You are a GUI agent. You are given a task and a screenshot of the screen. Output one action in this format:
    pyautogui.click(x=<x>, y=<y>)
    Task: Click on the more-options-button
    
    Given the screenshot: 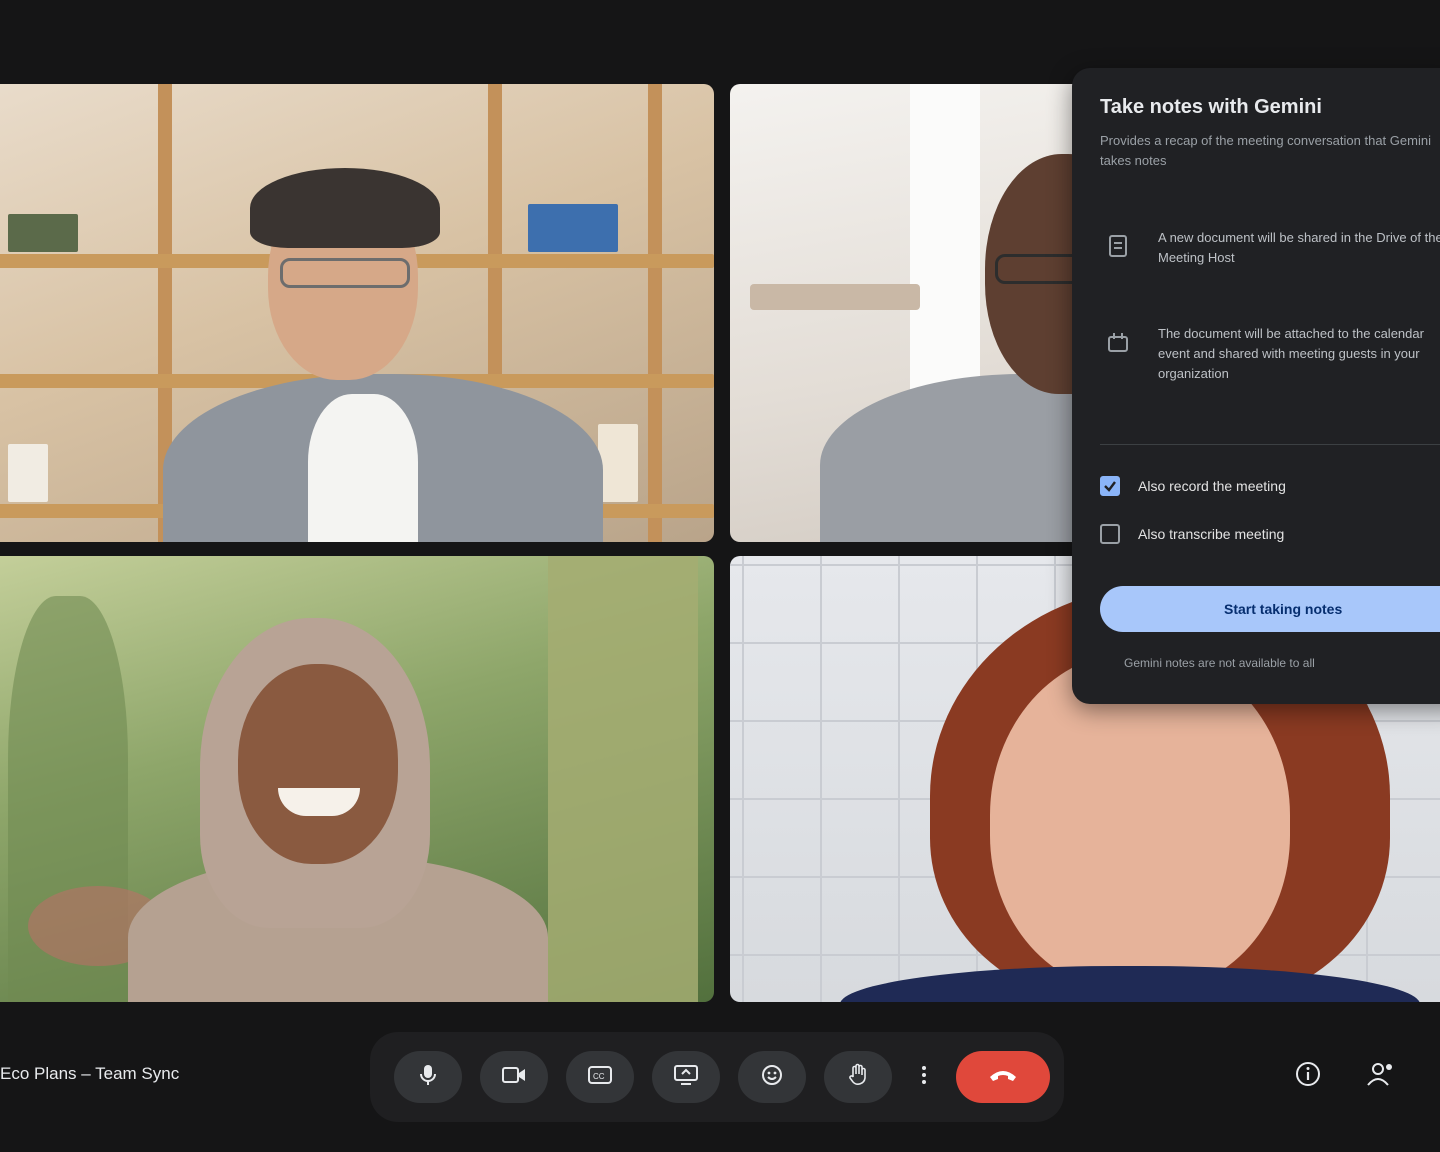 What is the action you would take?
    pyautogui.click(x=924, y=1077)
    